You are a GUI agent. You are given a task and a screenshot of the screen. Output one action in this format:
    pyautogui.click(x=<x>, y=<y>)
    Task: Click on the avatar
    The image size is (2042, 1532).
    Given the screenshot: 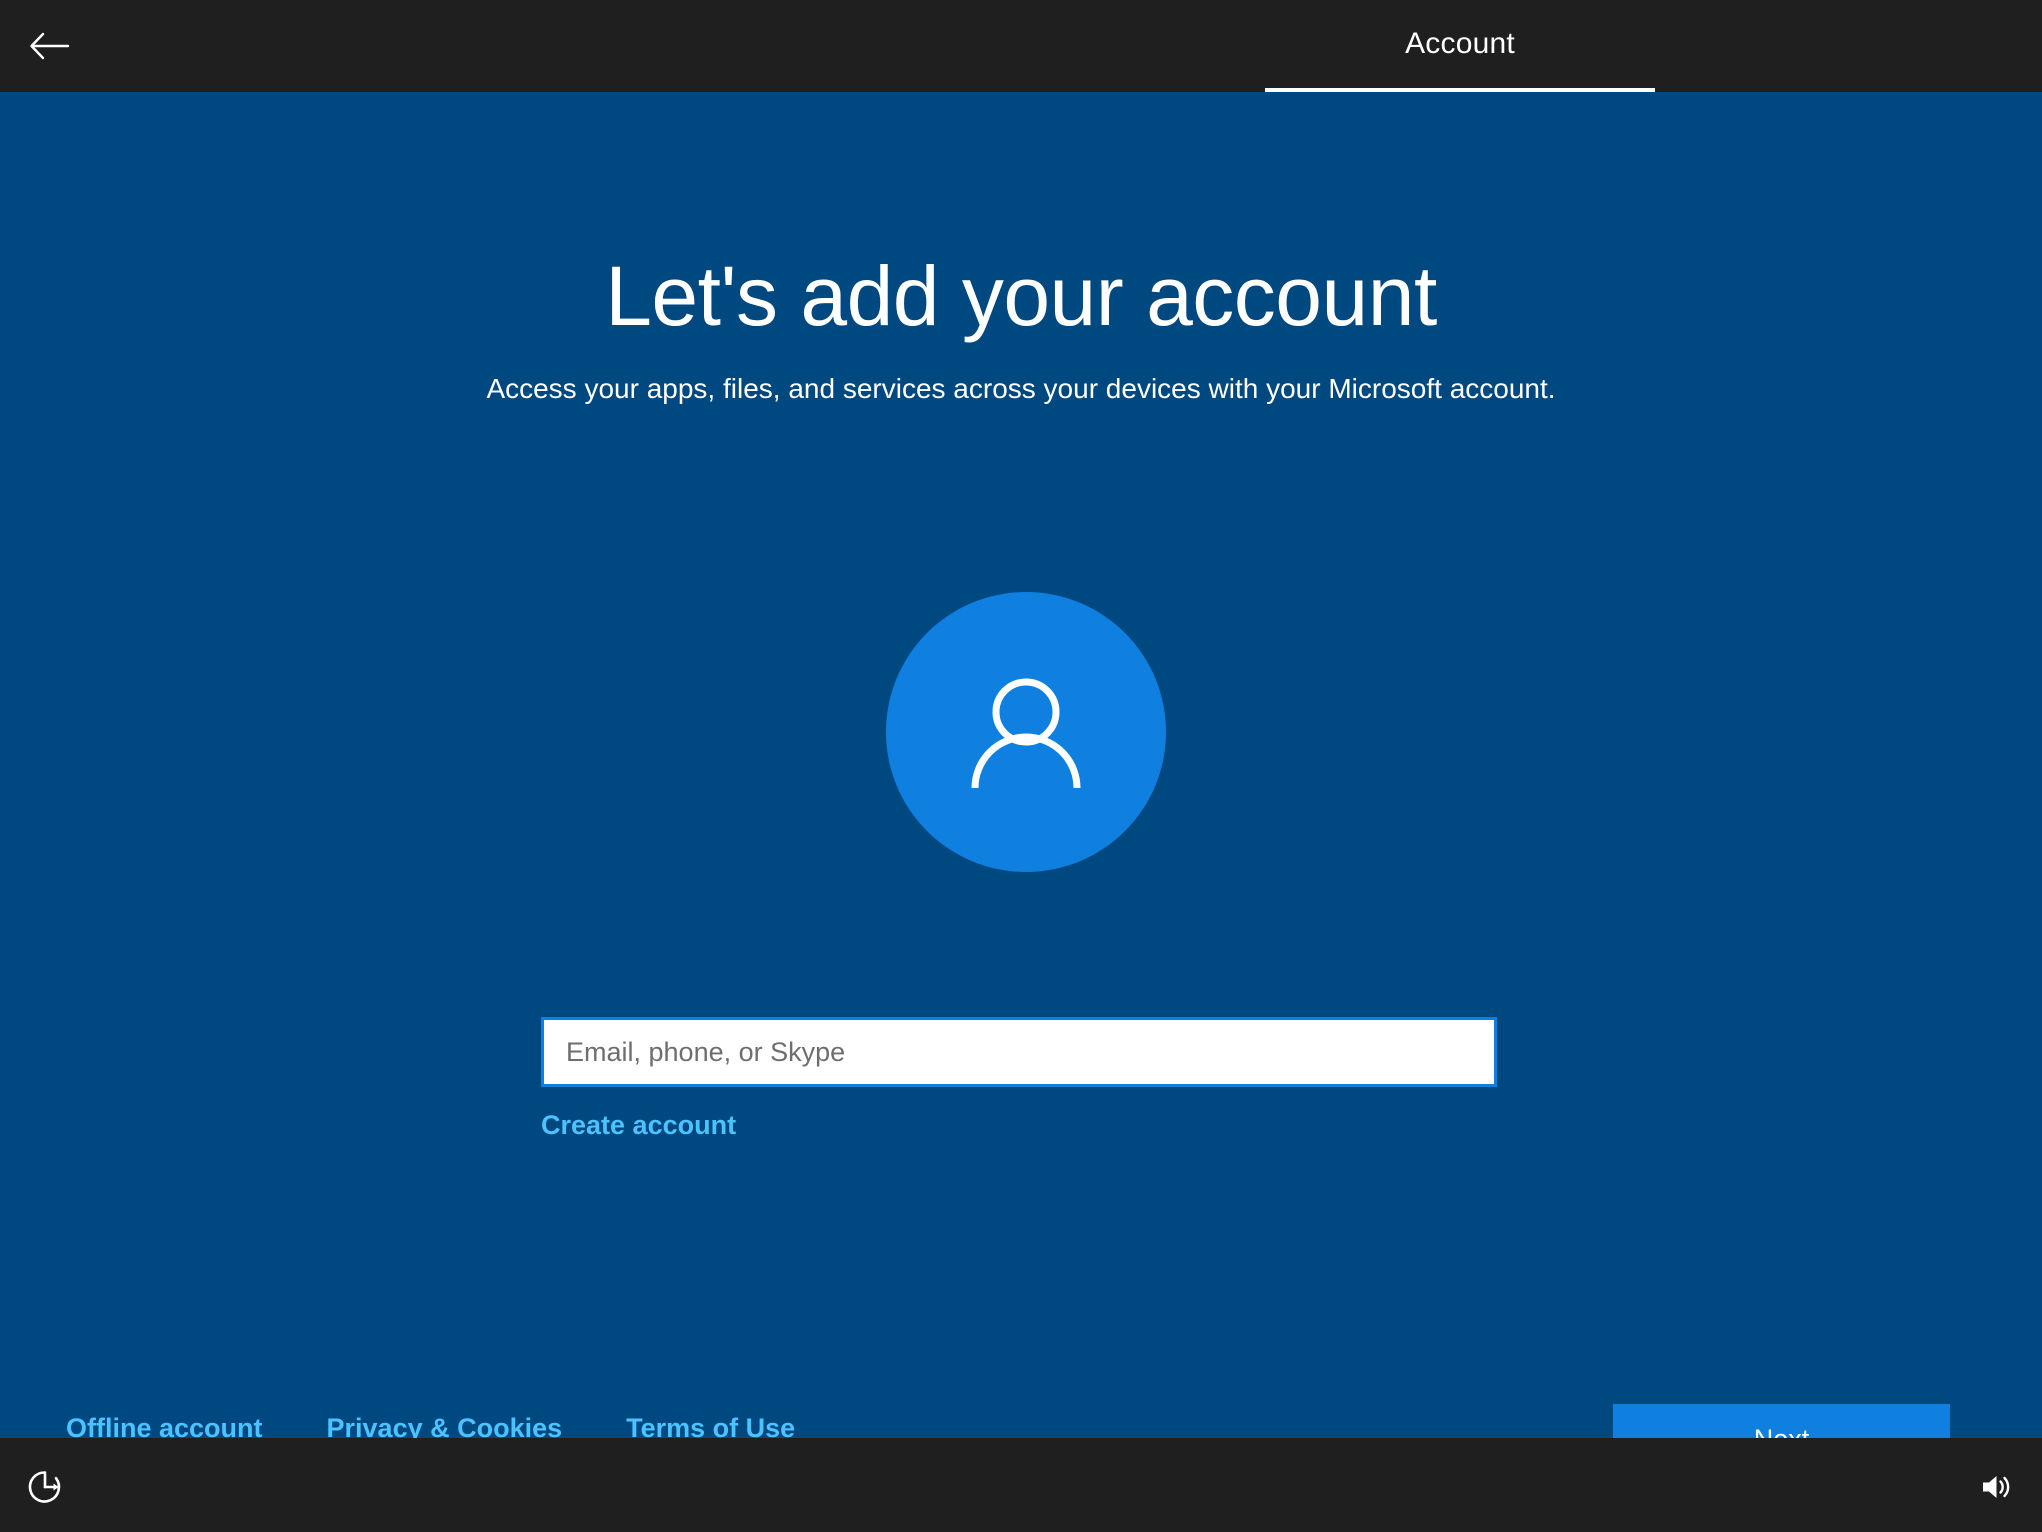 What is the action you would take?
    pyautogui.click(x=1026, y=732)
    